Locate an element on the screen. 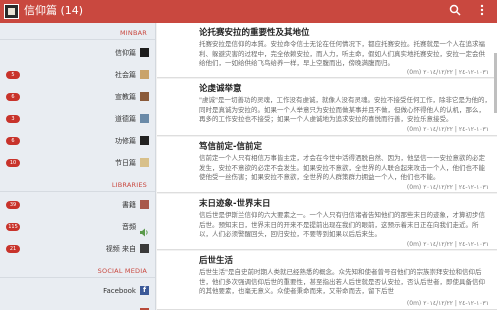 Image resolution: width=497 pixels, height=310 pixels. nav-item-label: 视频 来自 is located at coordinates (120, 249).